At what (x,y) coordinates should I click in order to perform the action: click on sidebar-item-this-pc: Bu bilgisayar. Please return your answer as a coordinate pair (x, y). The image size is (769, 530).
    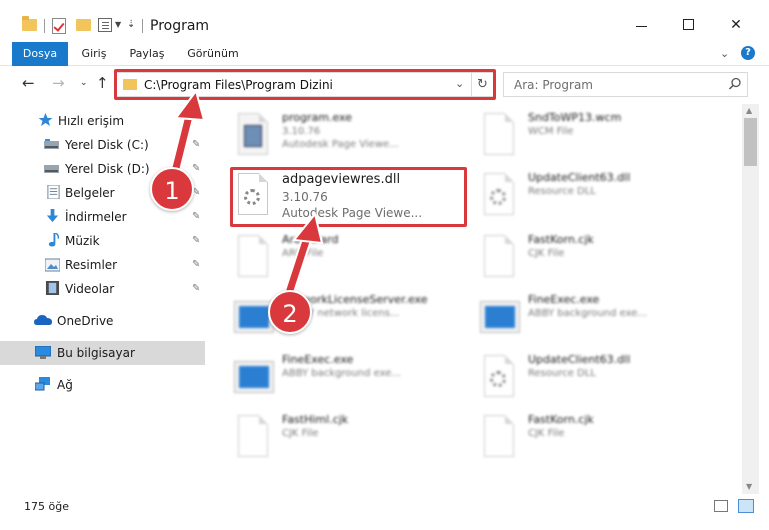
    Looking at the image, I should click on (102, 353).